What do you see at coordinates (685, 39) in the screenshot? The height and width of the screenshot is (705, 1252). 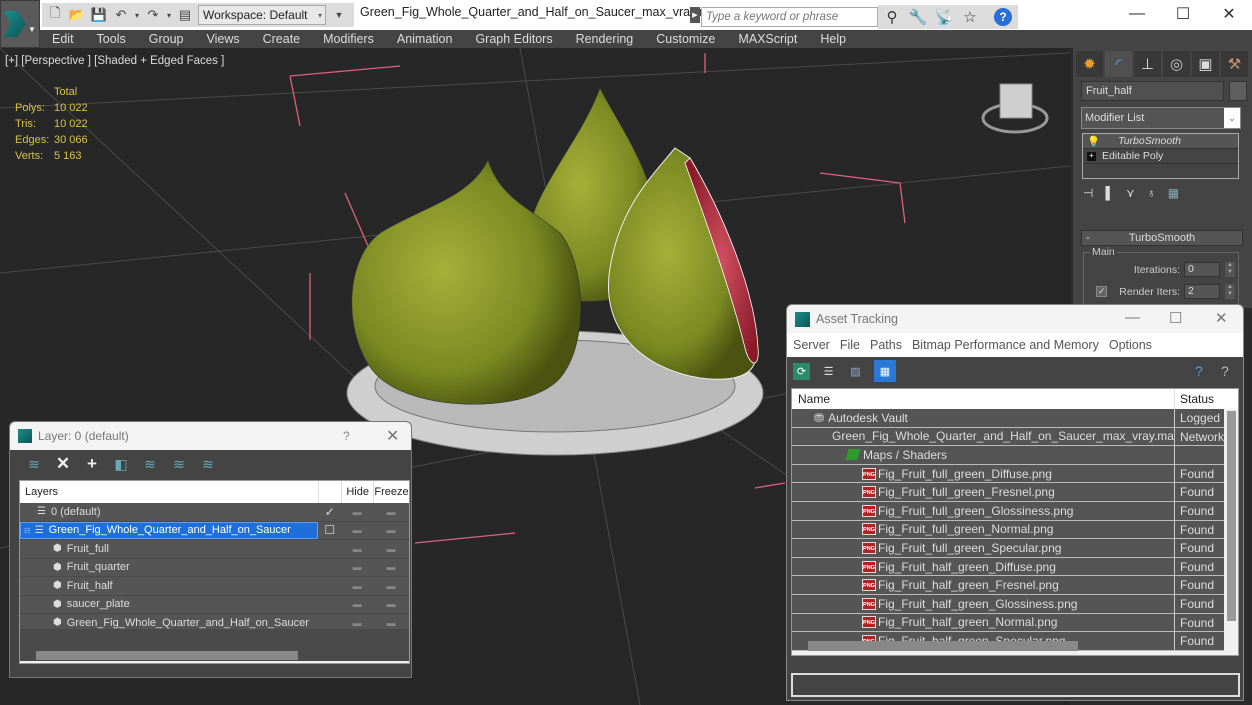 I see `menu-customize: Customize` at bounding box center [685, 39].